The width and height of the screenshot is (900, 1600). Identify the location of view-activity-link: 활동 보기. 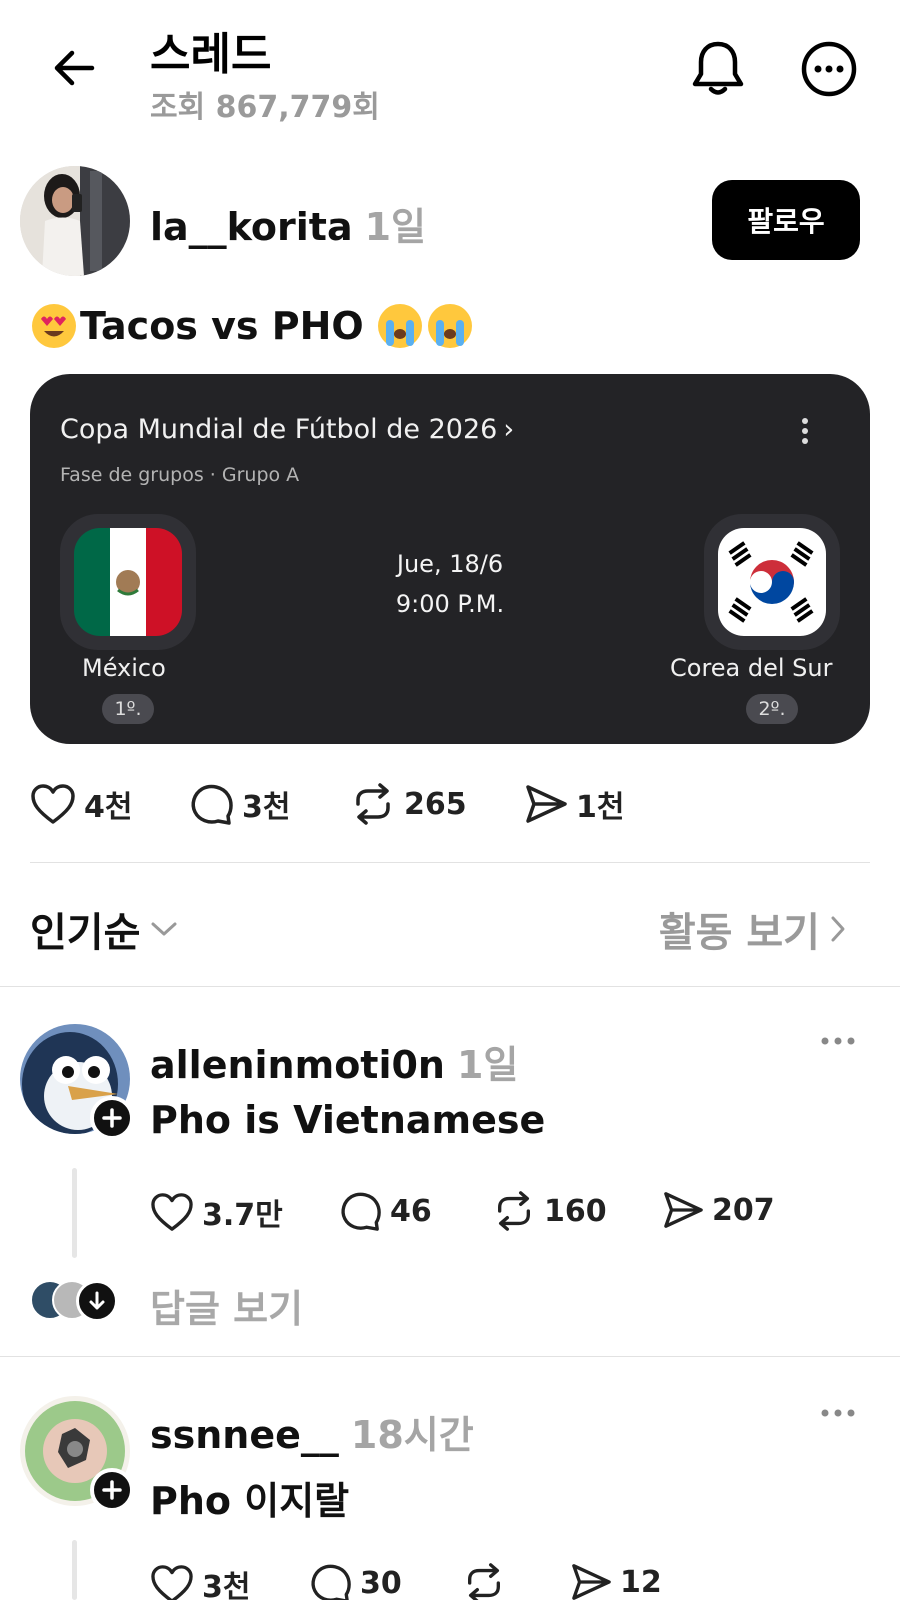
(752, 929).